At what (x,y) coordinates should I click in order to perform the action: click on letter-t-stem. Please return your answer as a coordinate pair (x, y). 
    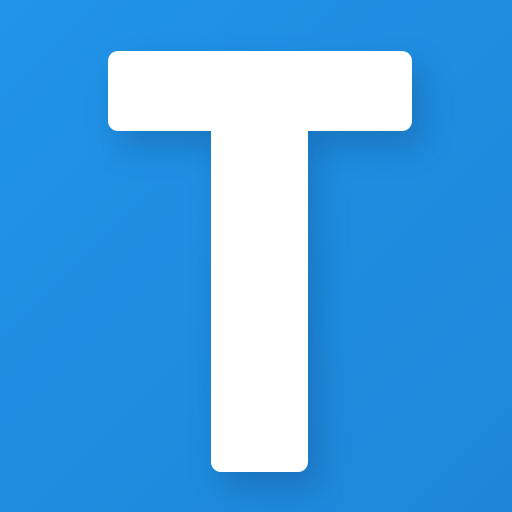
    Looking at the image, I should click on (259, 291).